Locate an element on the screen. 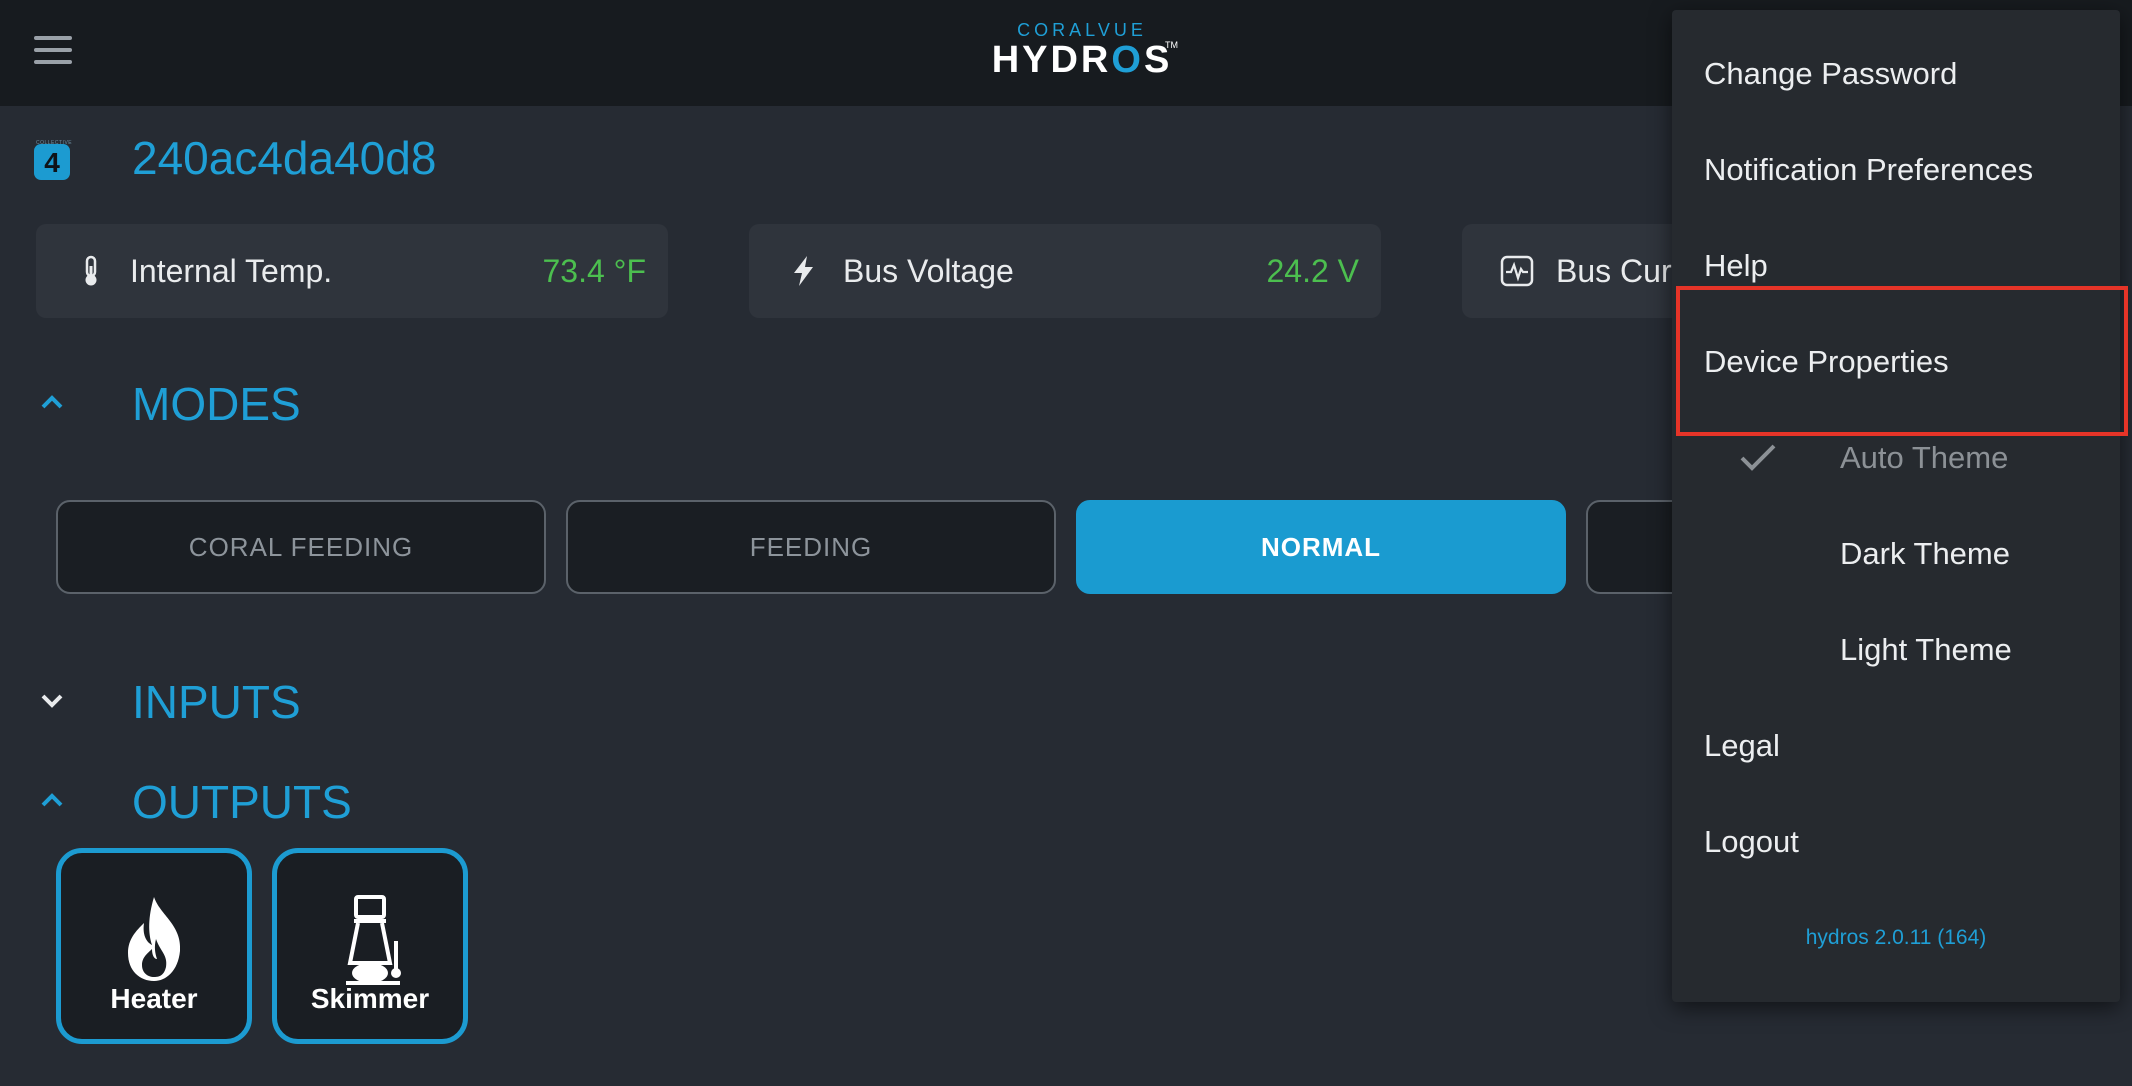 Image resolution: width=2132 pixels, height=1086 pixels. menu-item-label: Legal is located at coordinates (1742, 745).